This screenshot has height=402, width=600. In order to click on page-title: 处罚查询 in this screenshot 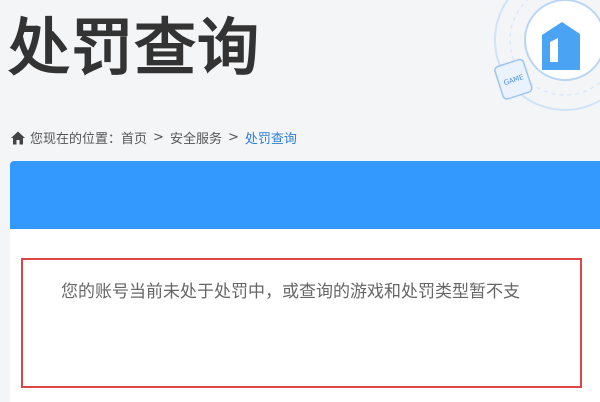, I will do `click(134, 47)`.